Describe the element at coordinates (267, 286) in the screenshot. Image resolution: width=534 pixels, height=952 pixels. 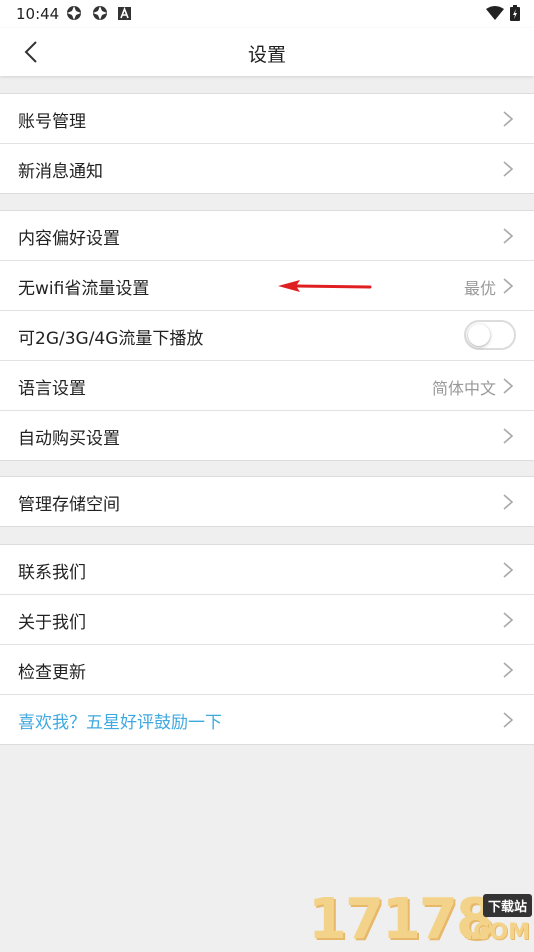
I see `settings-row-data-saving: 无wifi省流量设置 最优` at that location.